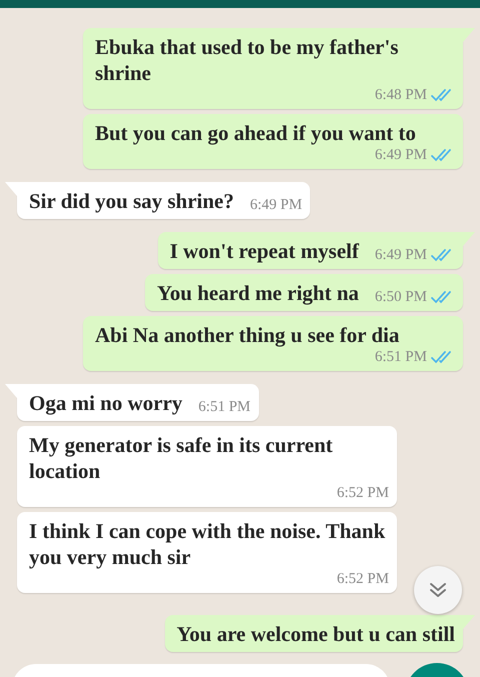 The height and width of the screenshot is (677, 480). I want to click on message-text: Abi Na another thing u see for dia, so click(247, 335).